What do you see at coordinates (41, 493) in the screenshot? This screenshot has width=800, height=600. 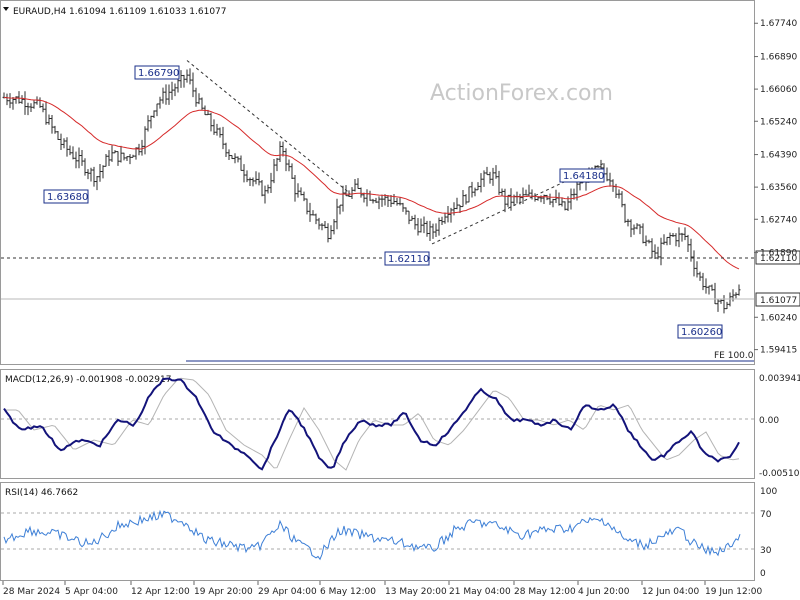 I see `rsi-header: RSI(14) 46.7662` at bounding box center [41, 493].